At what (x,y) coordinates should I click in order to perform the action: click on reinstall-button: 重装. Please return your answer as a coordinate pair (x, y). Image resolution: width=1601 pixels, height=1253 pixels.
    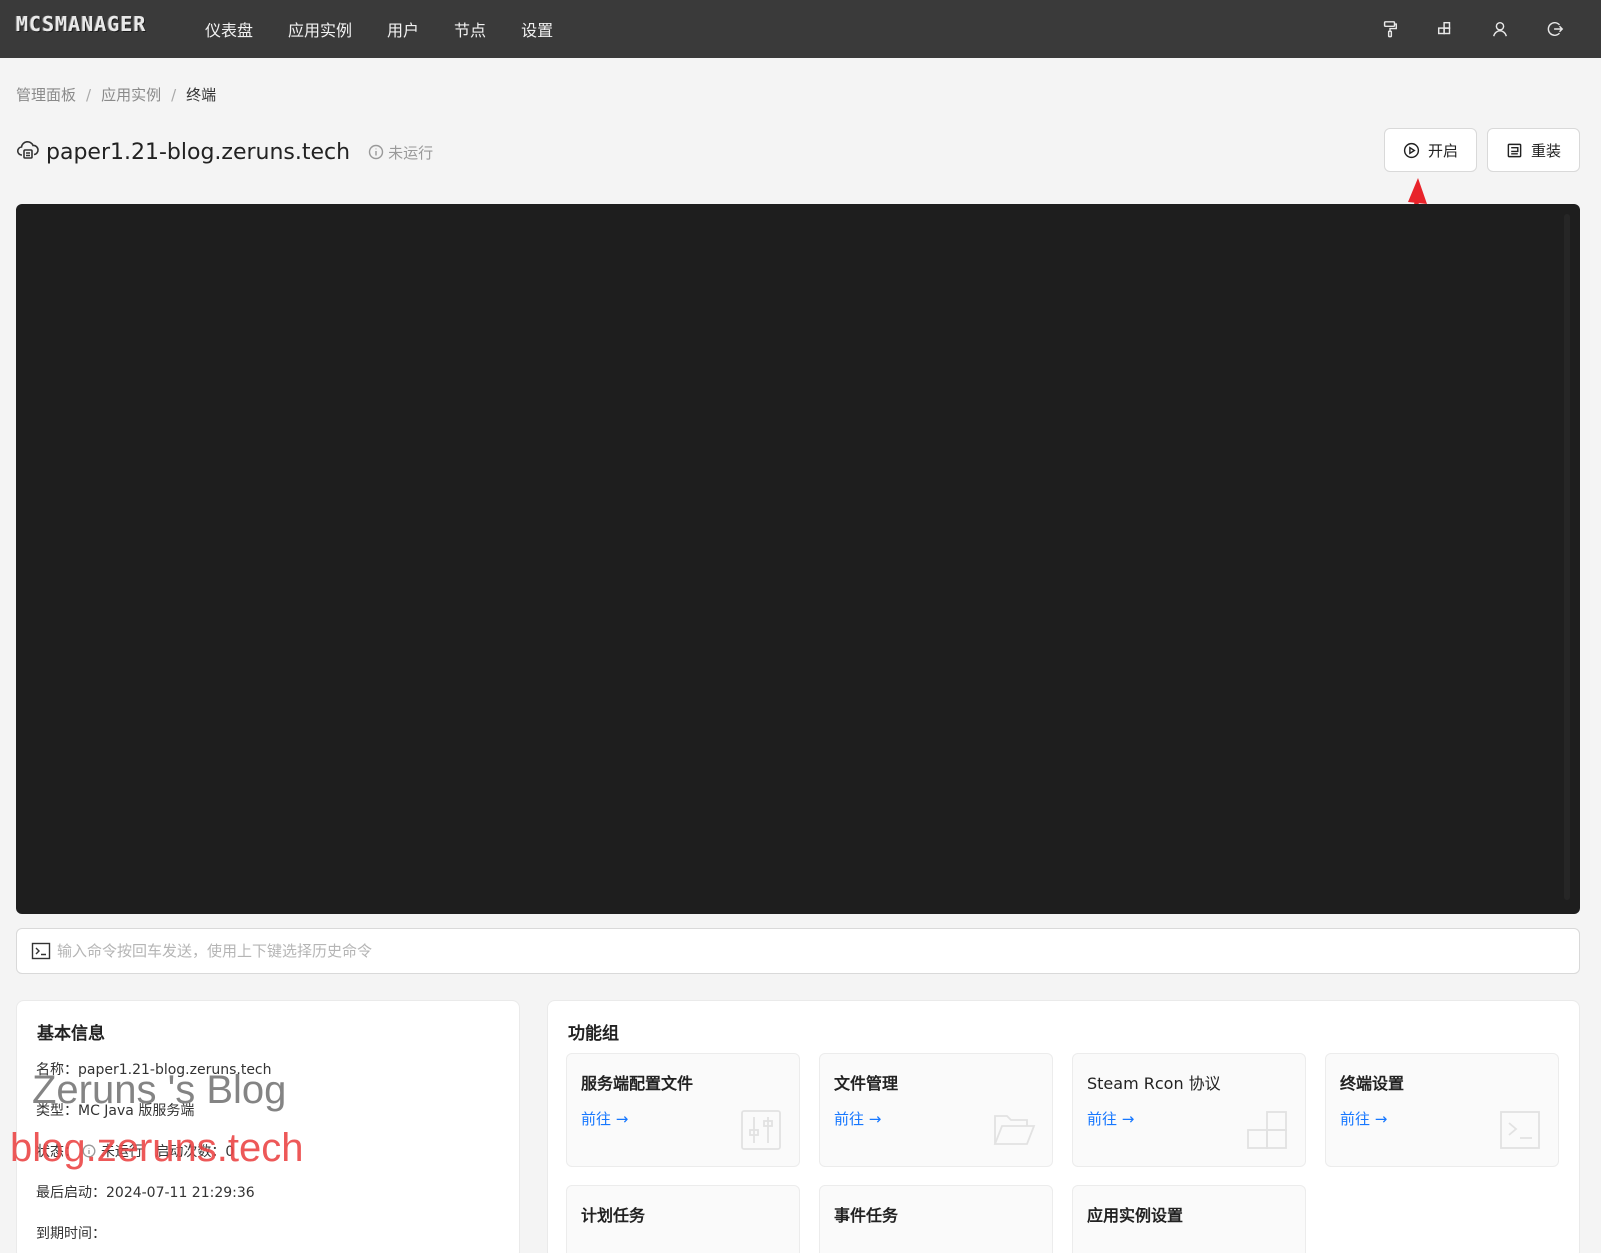
    Looking at the image, I should click on (1533, 150).